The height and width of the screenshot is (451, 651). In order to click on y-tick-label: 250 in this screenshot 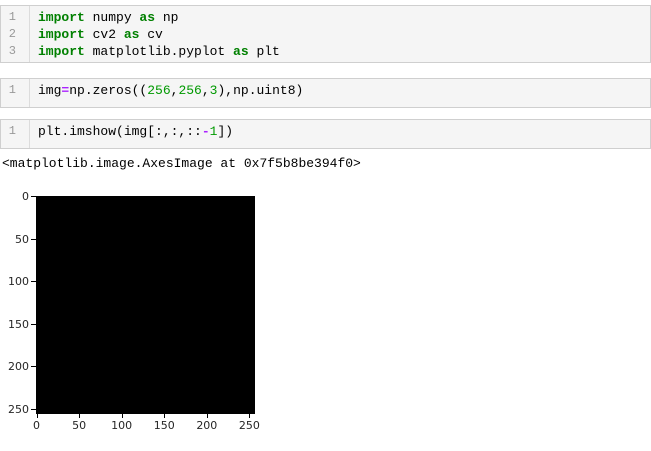, I will do `click(18, 409)`.